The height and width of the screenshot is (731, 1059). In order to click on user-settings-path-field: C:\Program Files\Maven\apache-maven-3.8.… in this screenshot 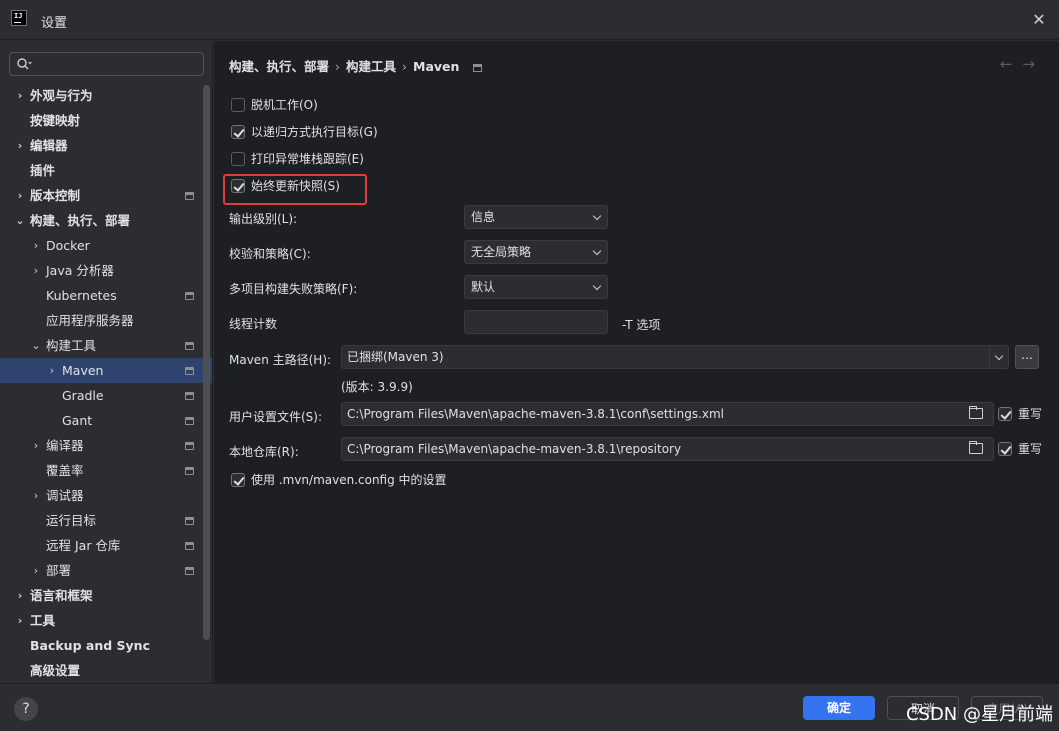, I will do `click(667, 414)`.